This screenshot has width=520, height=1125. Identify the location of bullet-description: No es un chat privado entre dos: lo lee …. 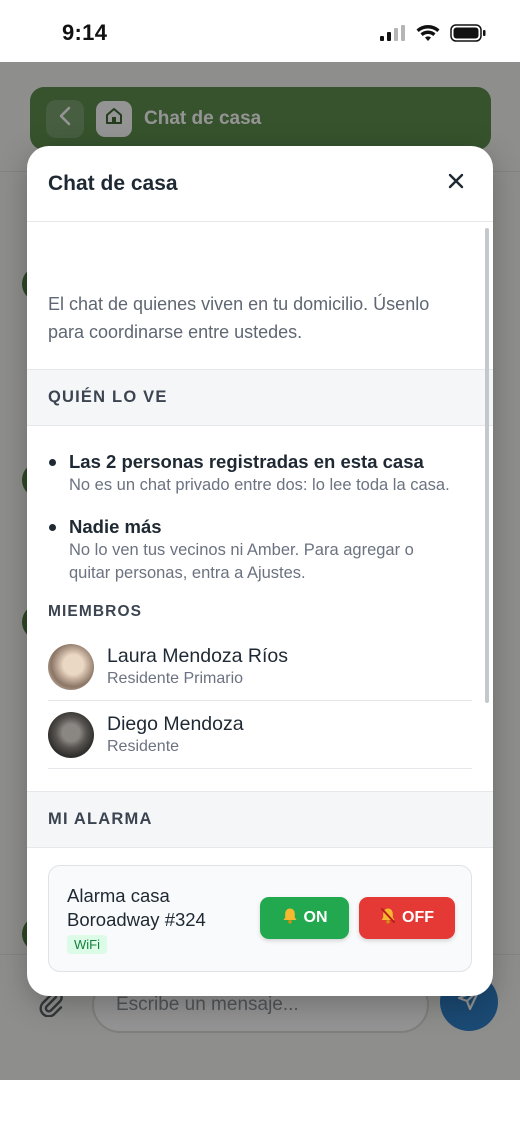
(259, 485).